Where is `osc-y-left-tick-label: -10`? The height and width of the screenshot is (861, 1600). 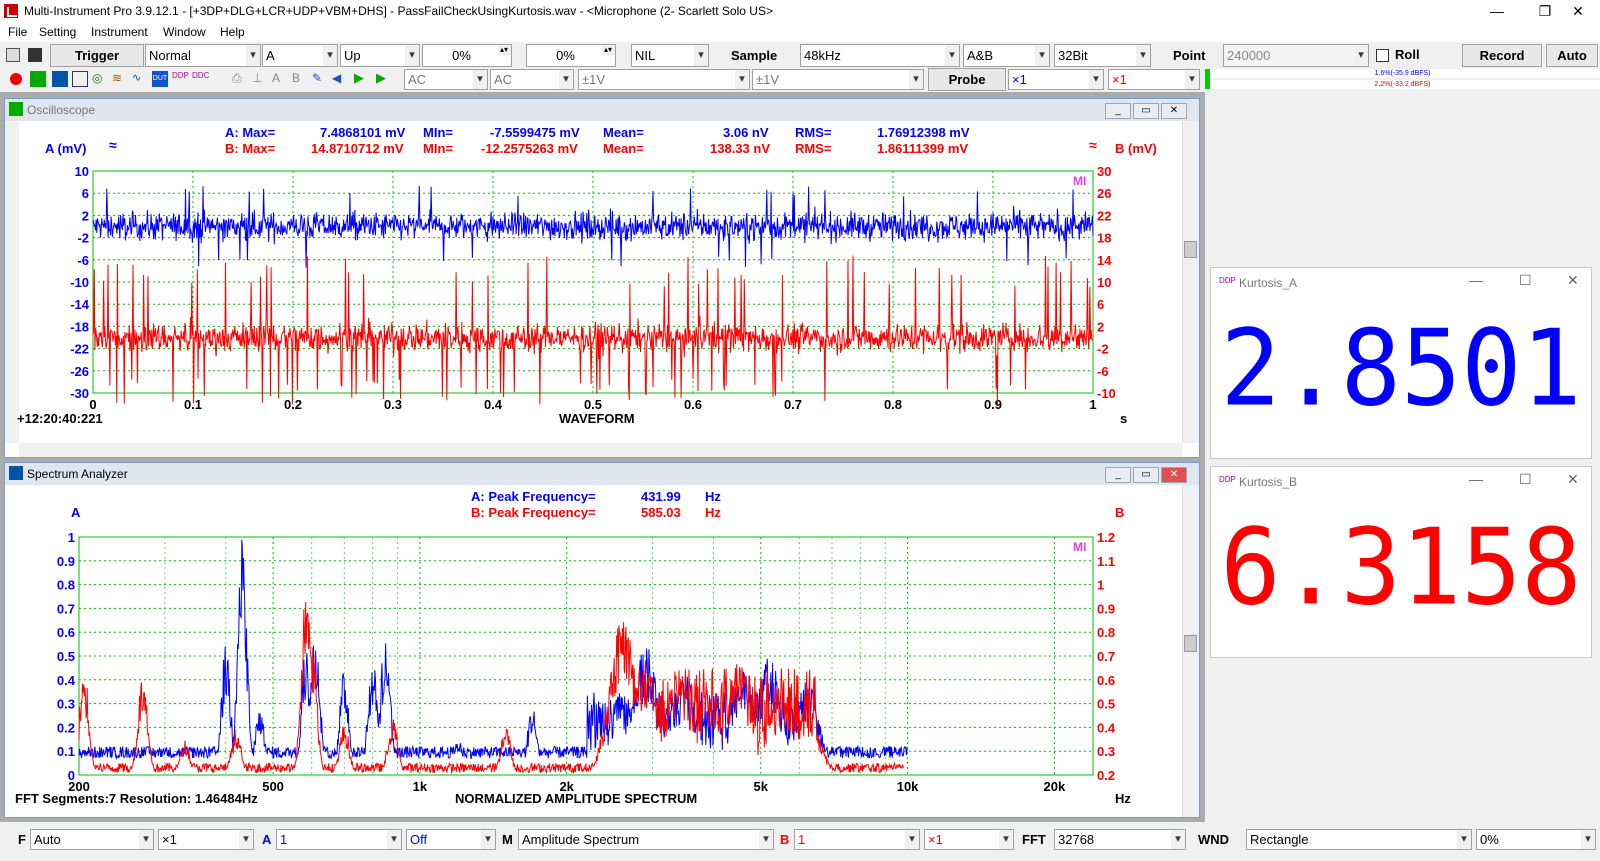 osc-y-left-tick-label: -10 is located at coordinates (79, 282).